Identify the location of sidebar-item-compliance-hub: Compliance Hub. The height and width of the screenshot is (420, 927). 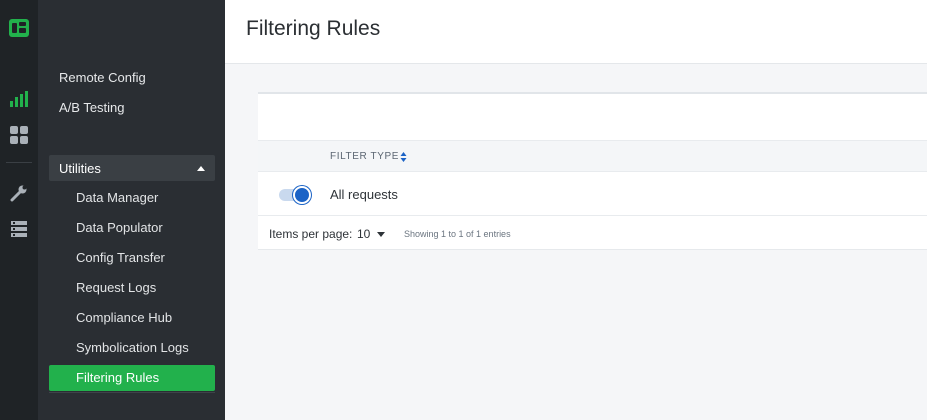
(124, 318).